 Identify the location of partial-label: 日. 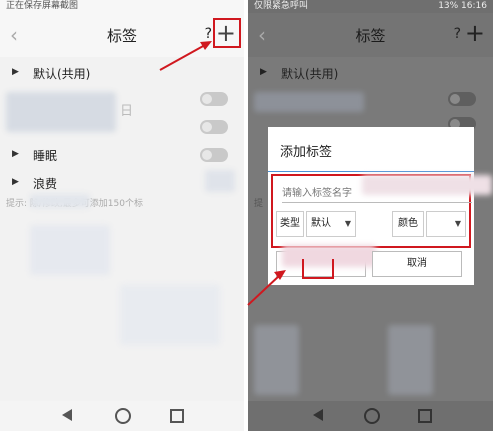
(127, 111).